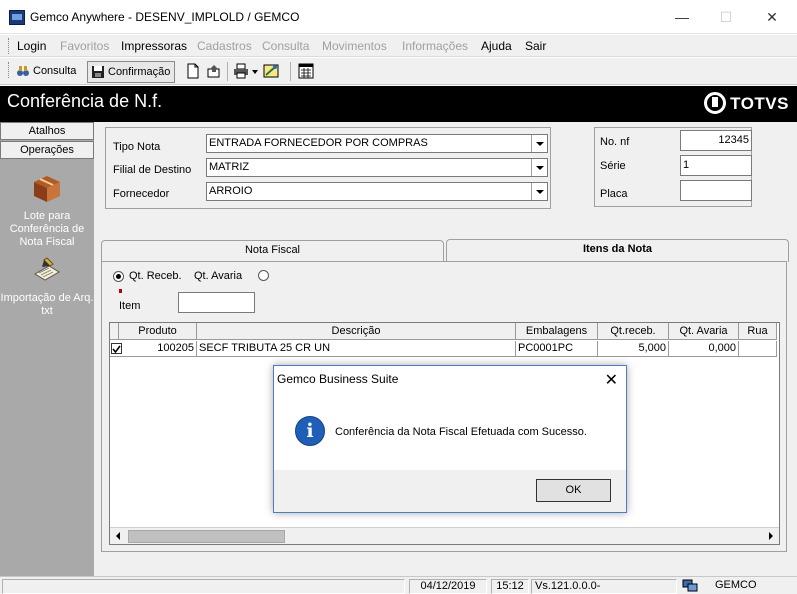  Describe the element at coordinates (614, 194) in the screenshot. I see `placa-label: Placa` at that location.